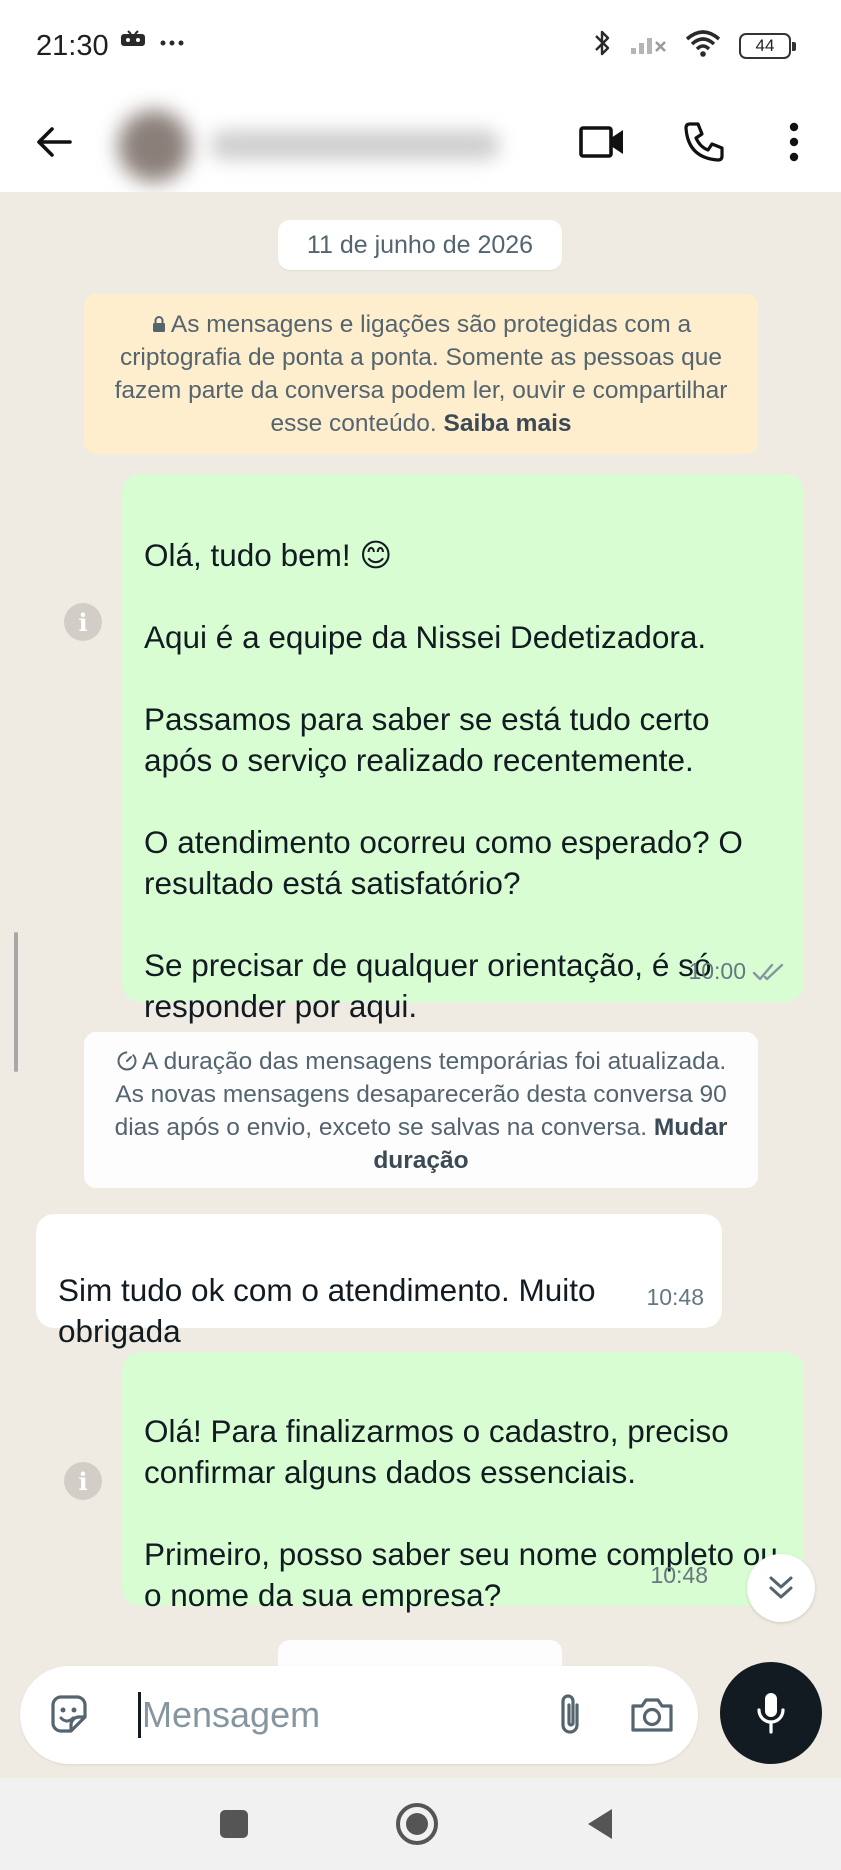 The width and height of the screenshot is (841, 1870). I want to click on cellular-signal-icon, so click(648, 45).